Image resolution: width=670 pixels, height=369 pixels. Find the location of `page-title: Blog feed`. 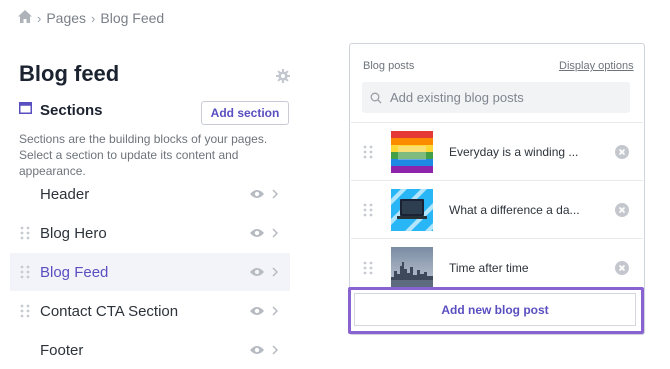

page-title: Blog feed is located at coordinates (69, 73).